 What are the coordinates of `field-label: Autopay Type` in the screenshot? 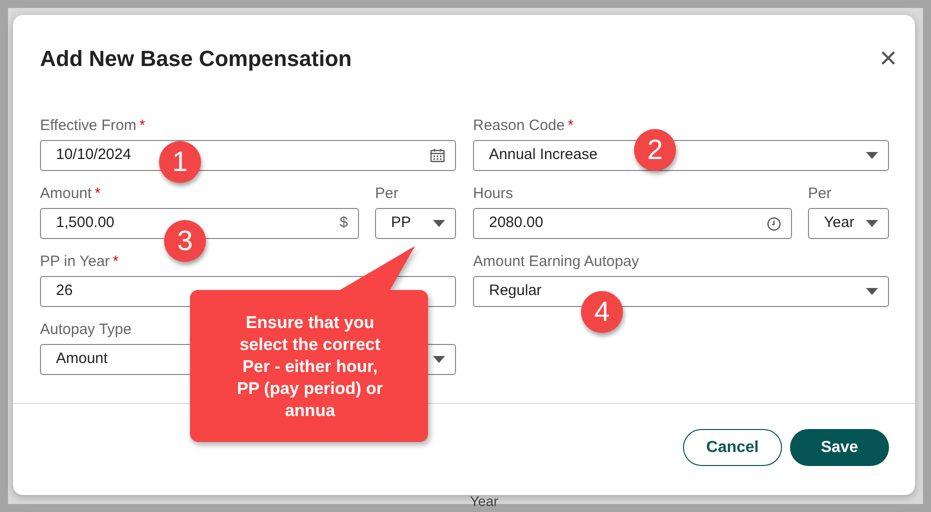 It's located at (86, 330).